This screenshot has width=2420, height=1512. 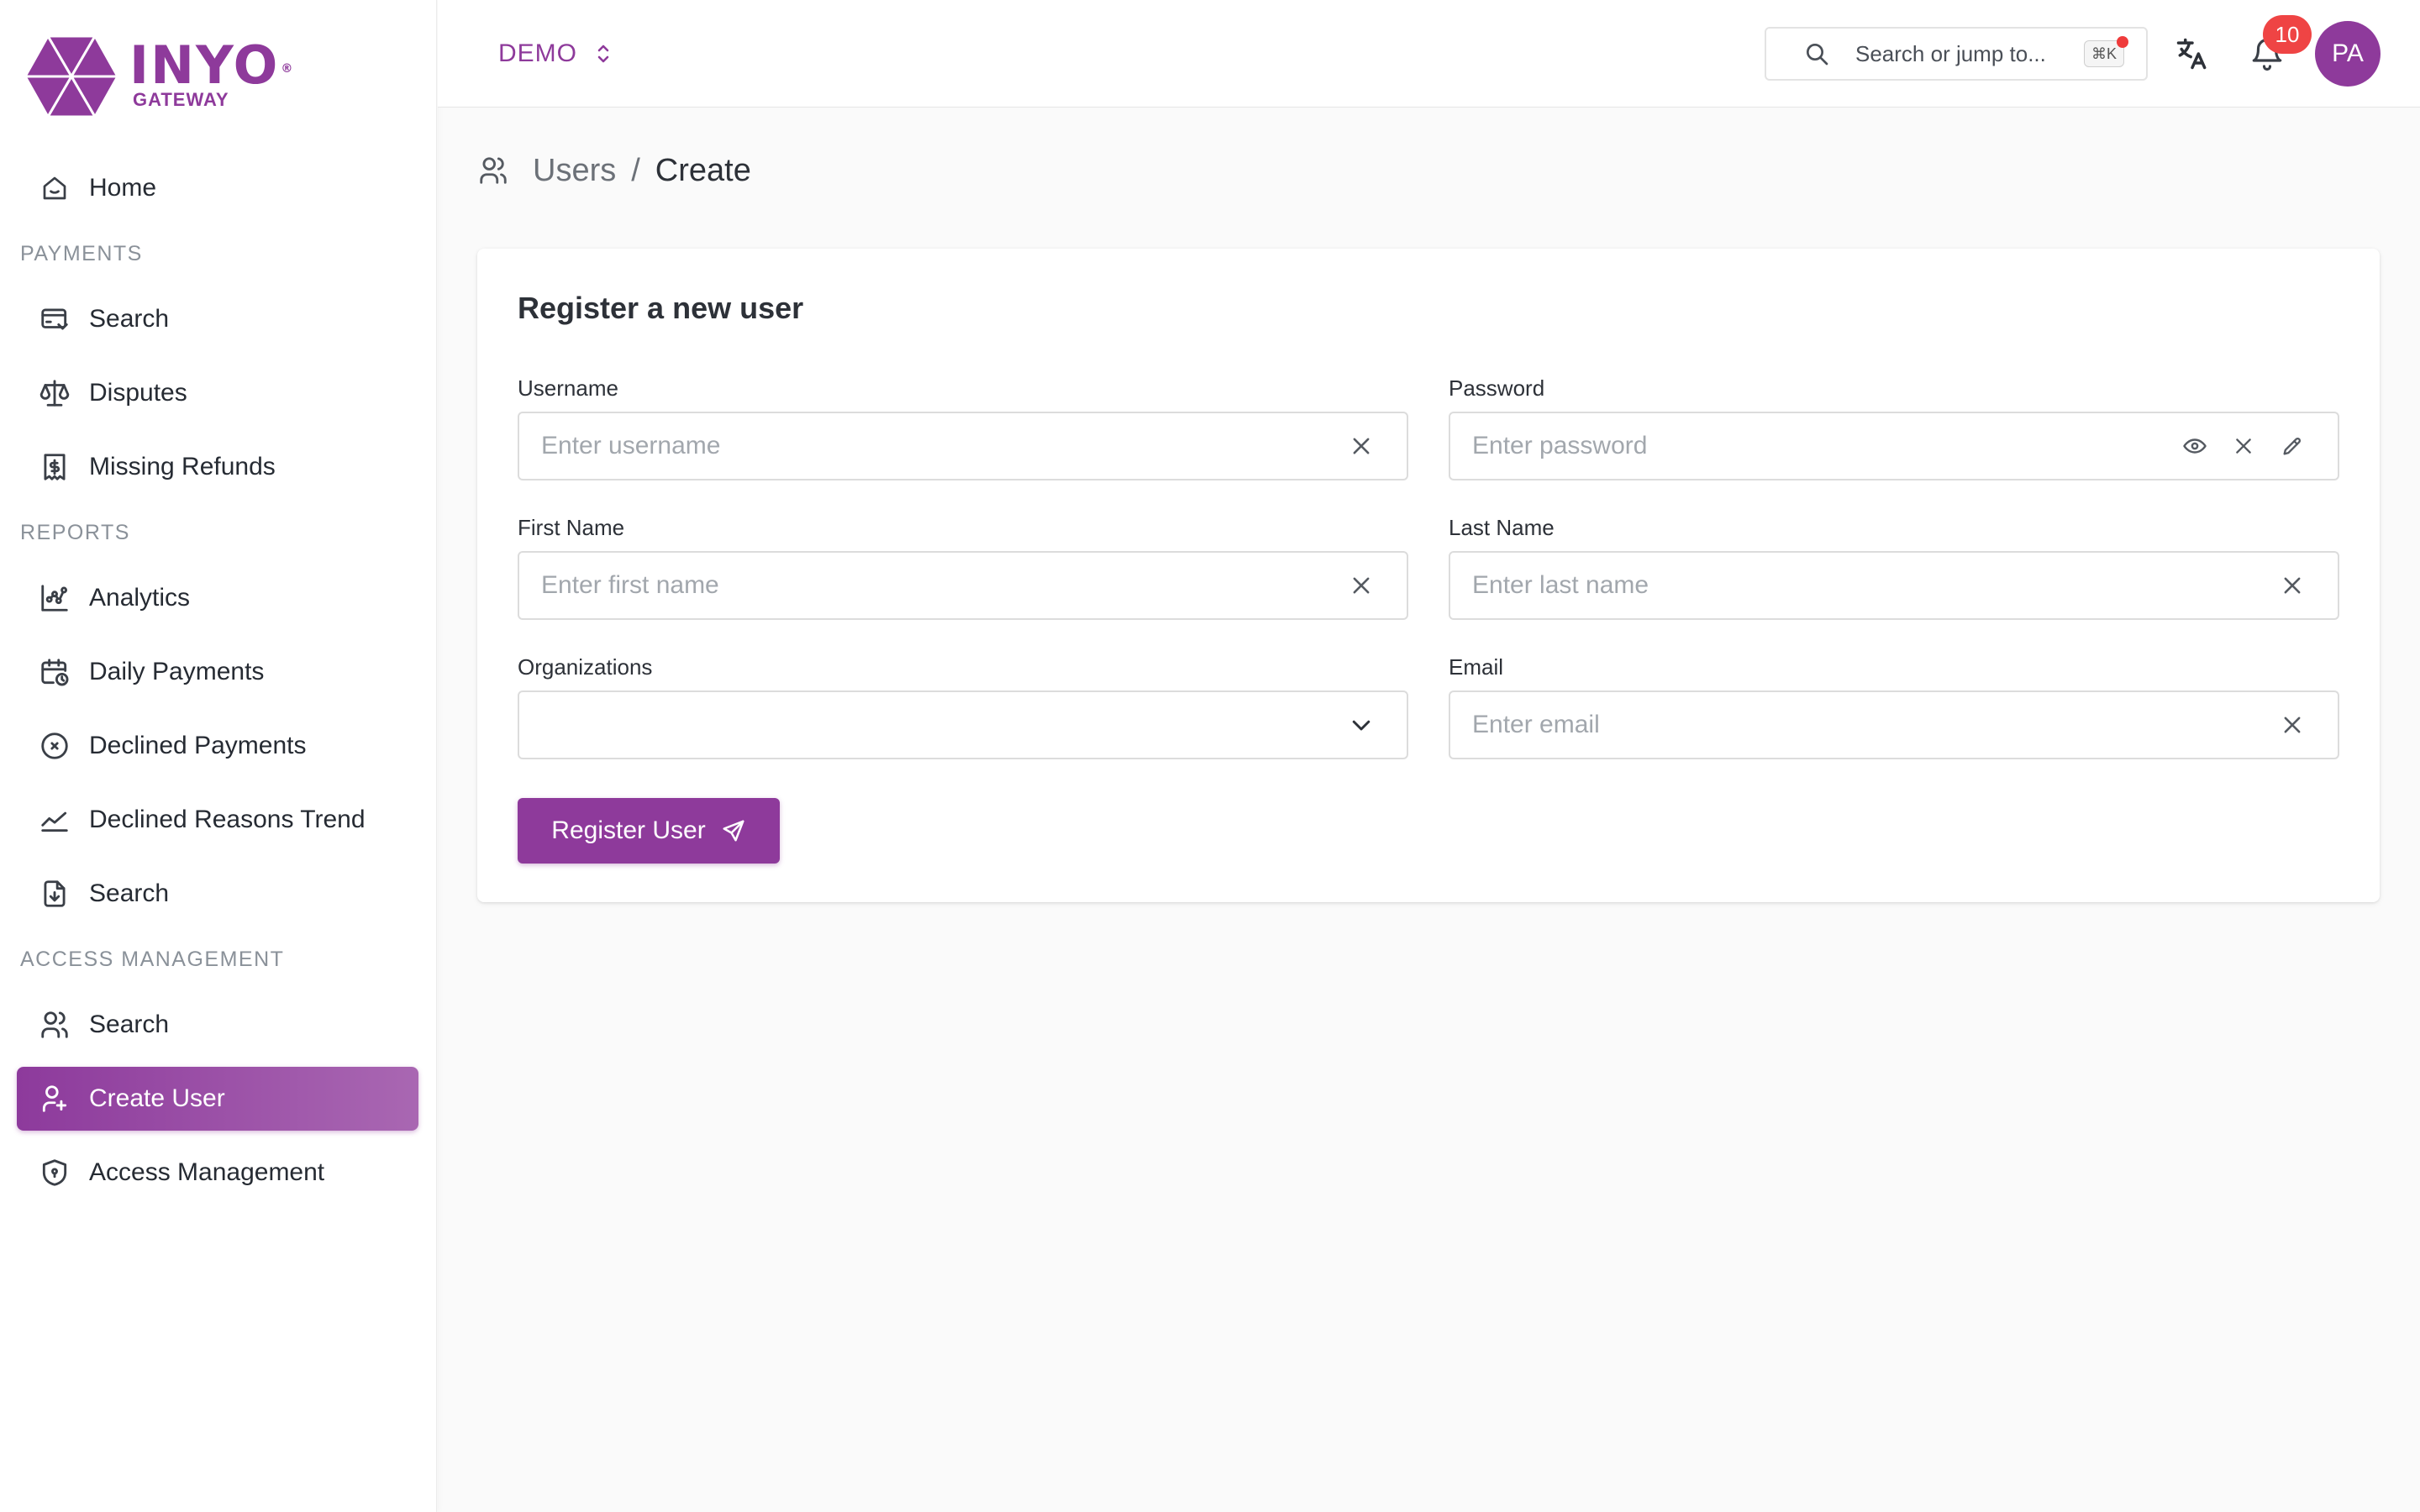 I want to click on sidebar-item-users-search: Search, so click(x=218, y=1025).